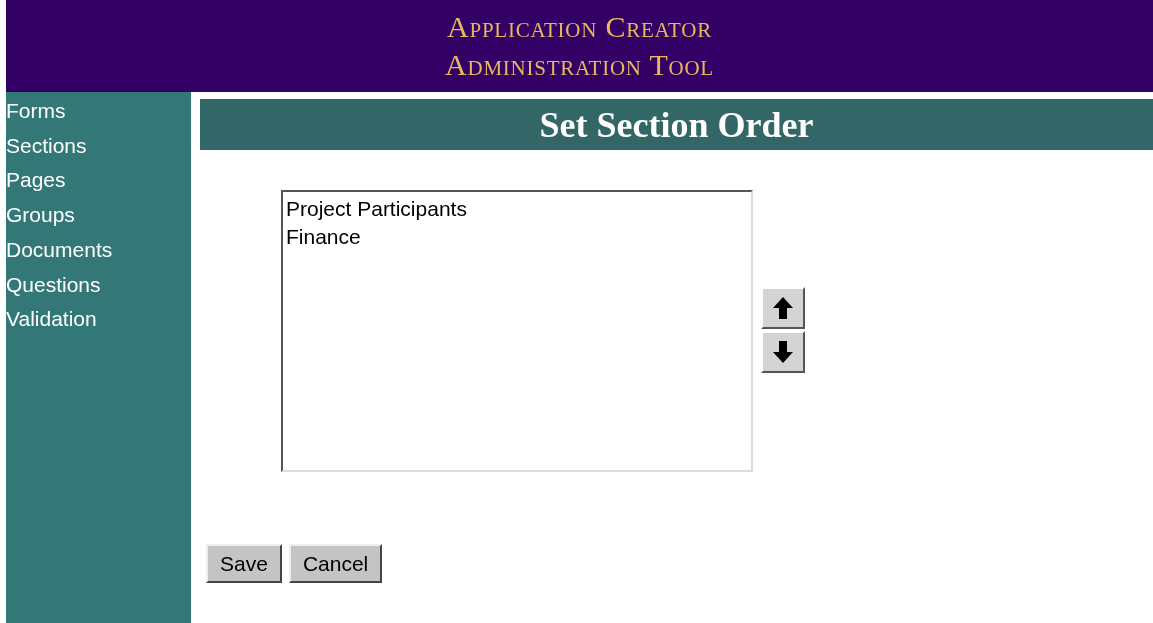 This screenshot has width=1153, height=623. I want to click on arrow-up-icon, so click(783, 308).